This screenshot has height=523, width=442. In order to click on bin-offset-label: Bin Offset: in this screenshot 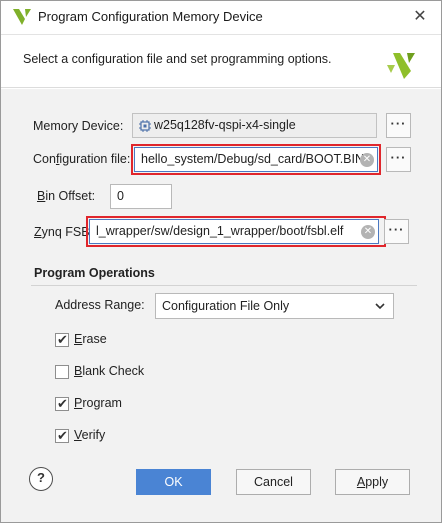, I will do `click(66, 196)`.